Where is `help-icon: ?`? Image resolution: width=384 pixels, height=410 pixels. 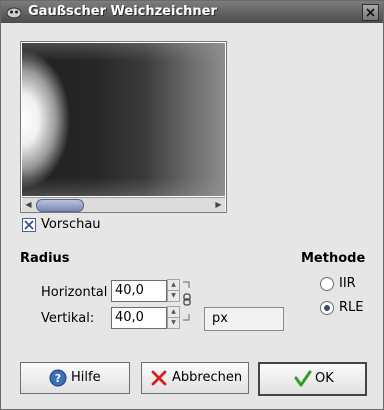
help-icon: ? is located at coordinates (58, 378).